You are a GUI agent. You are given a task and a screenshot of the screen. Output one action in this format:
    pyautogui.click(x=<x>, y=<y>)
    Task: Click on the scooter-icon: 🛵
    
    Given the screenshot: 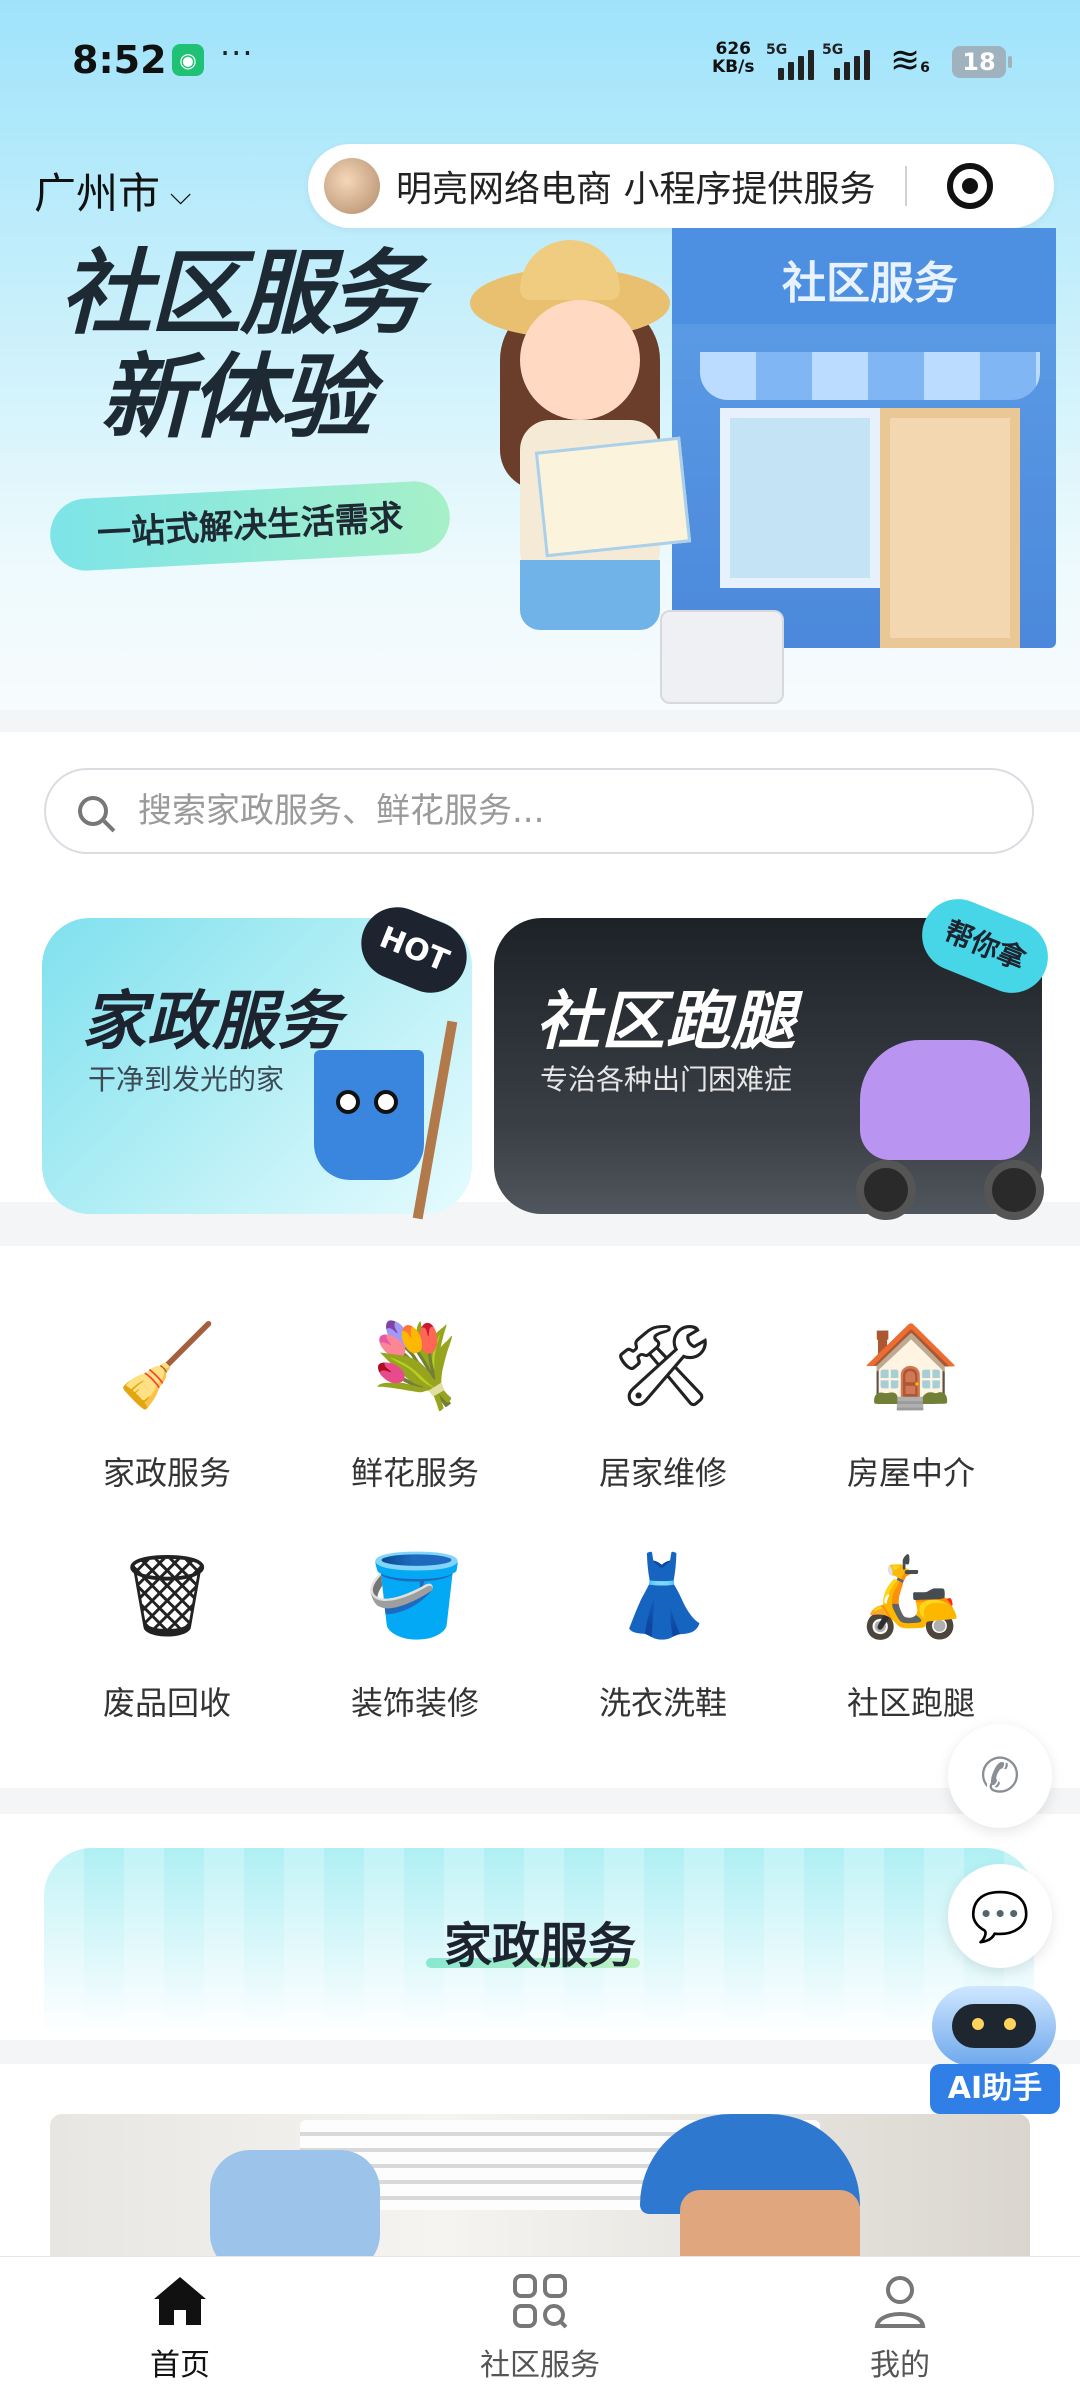 What is the action you would take?
    pyautogui.click(x=911, y=1595)
    